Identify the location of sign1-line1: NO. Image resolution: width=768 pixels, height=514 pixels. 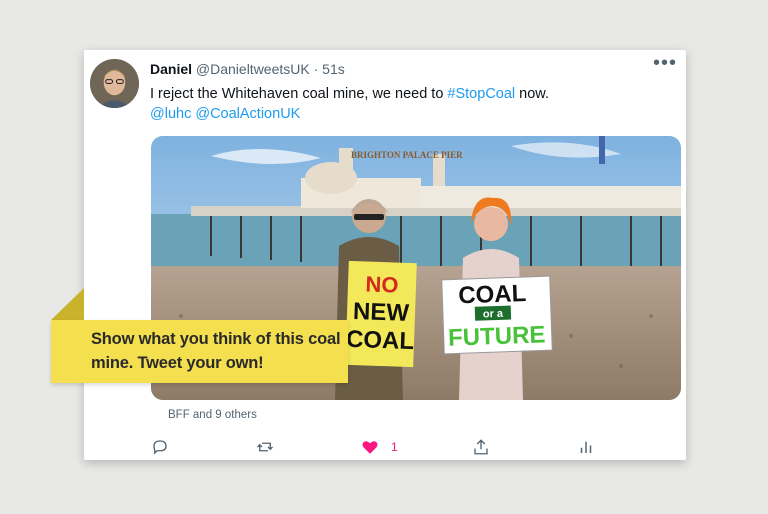
(382, 284).